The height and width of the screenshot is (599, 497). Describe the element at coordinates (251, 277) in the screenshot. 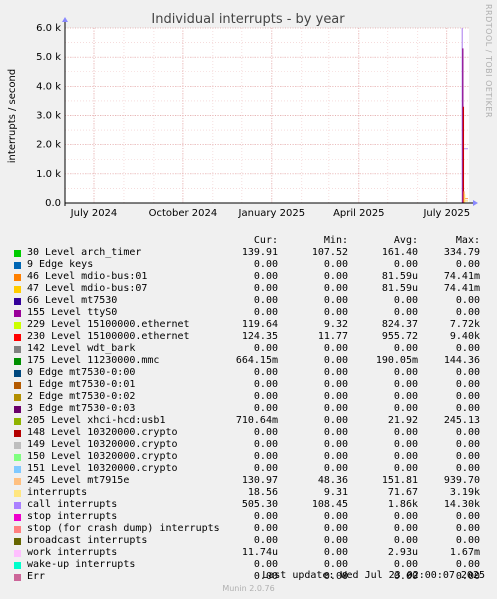

I see `legend-row: 46 Level mdio-bus:01 0.00 0.00 81.59u 74.41m` at that location.